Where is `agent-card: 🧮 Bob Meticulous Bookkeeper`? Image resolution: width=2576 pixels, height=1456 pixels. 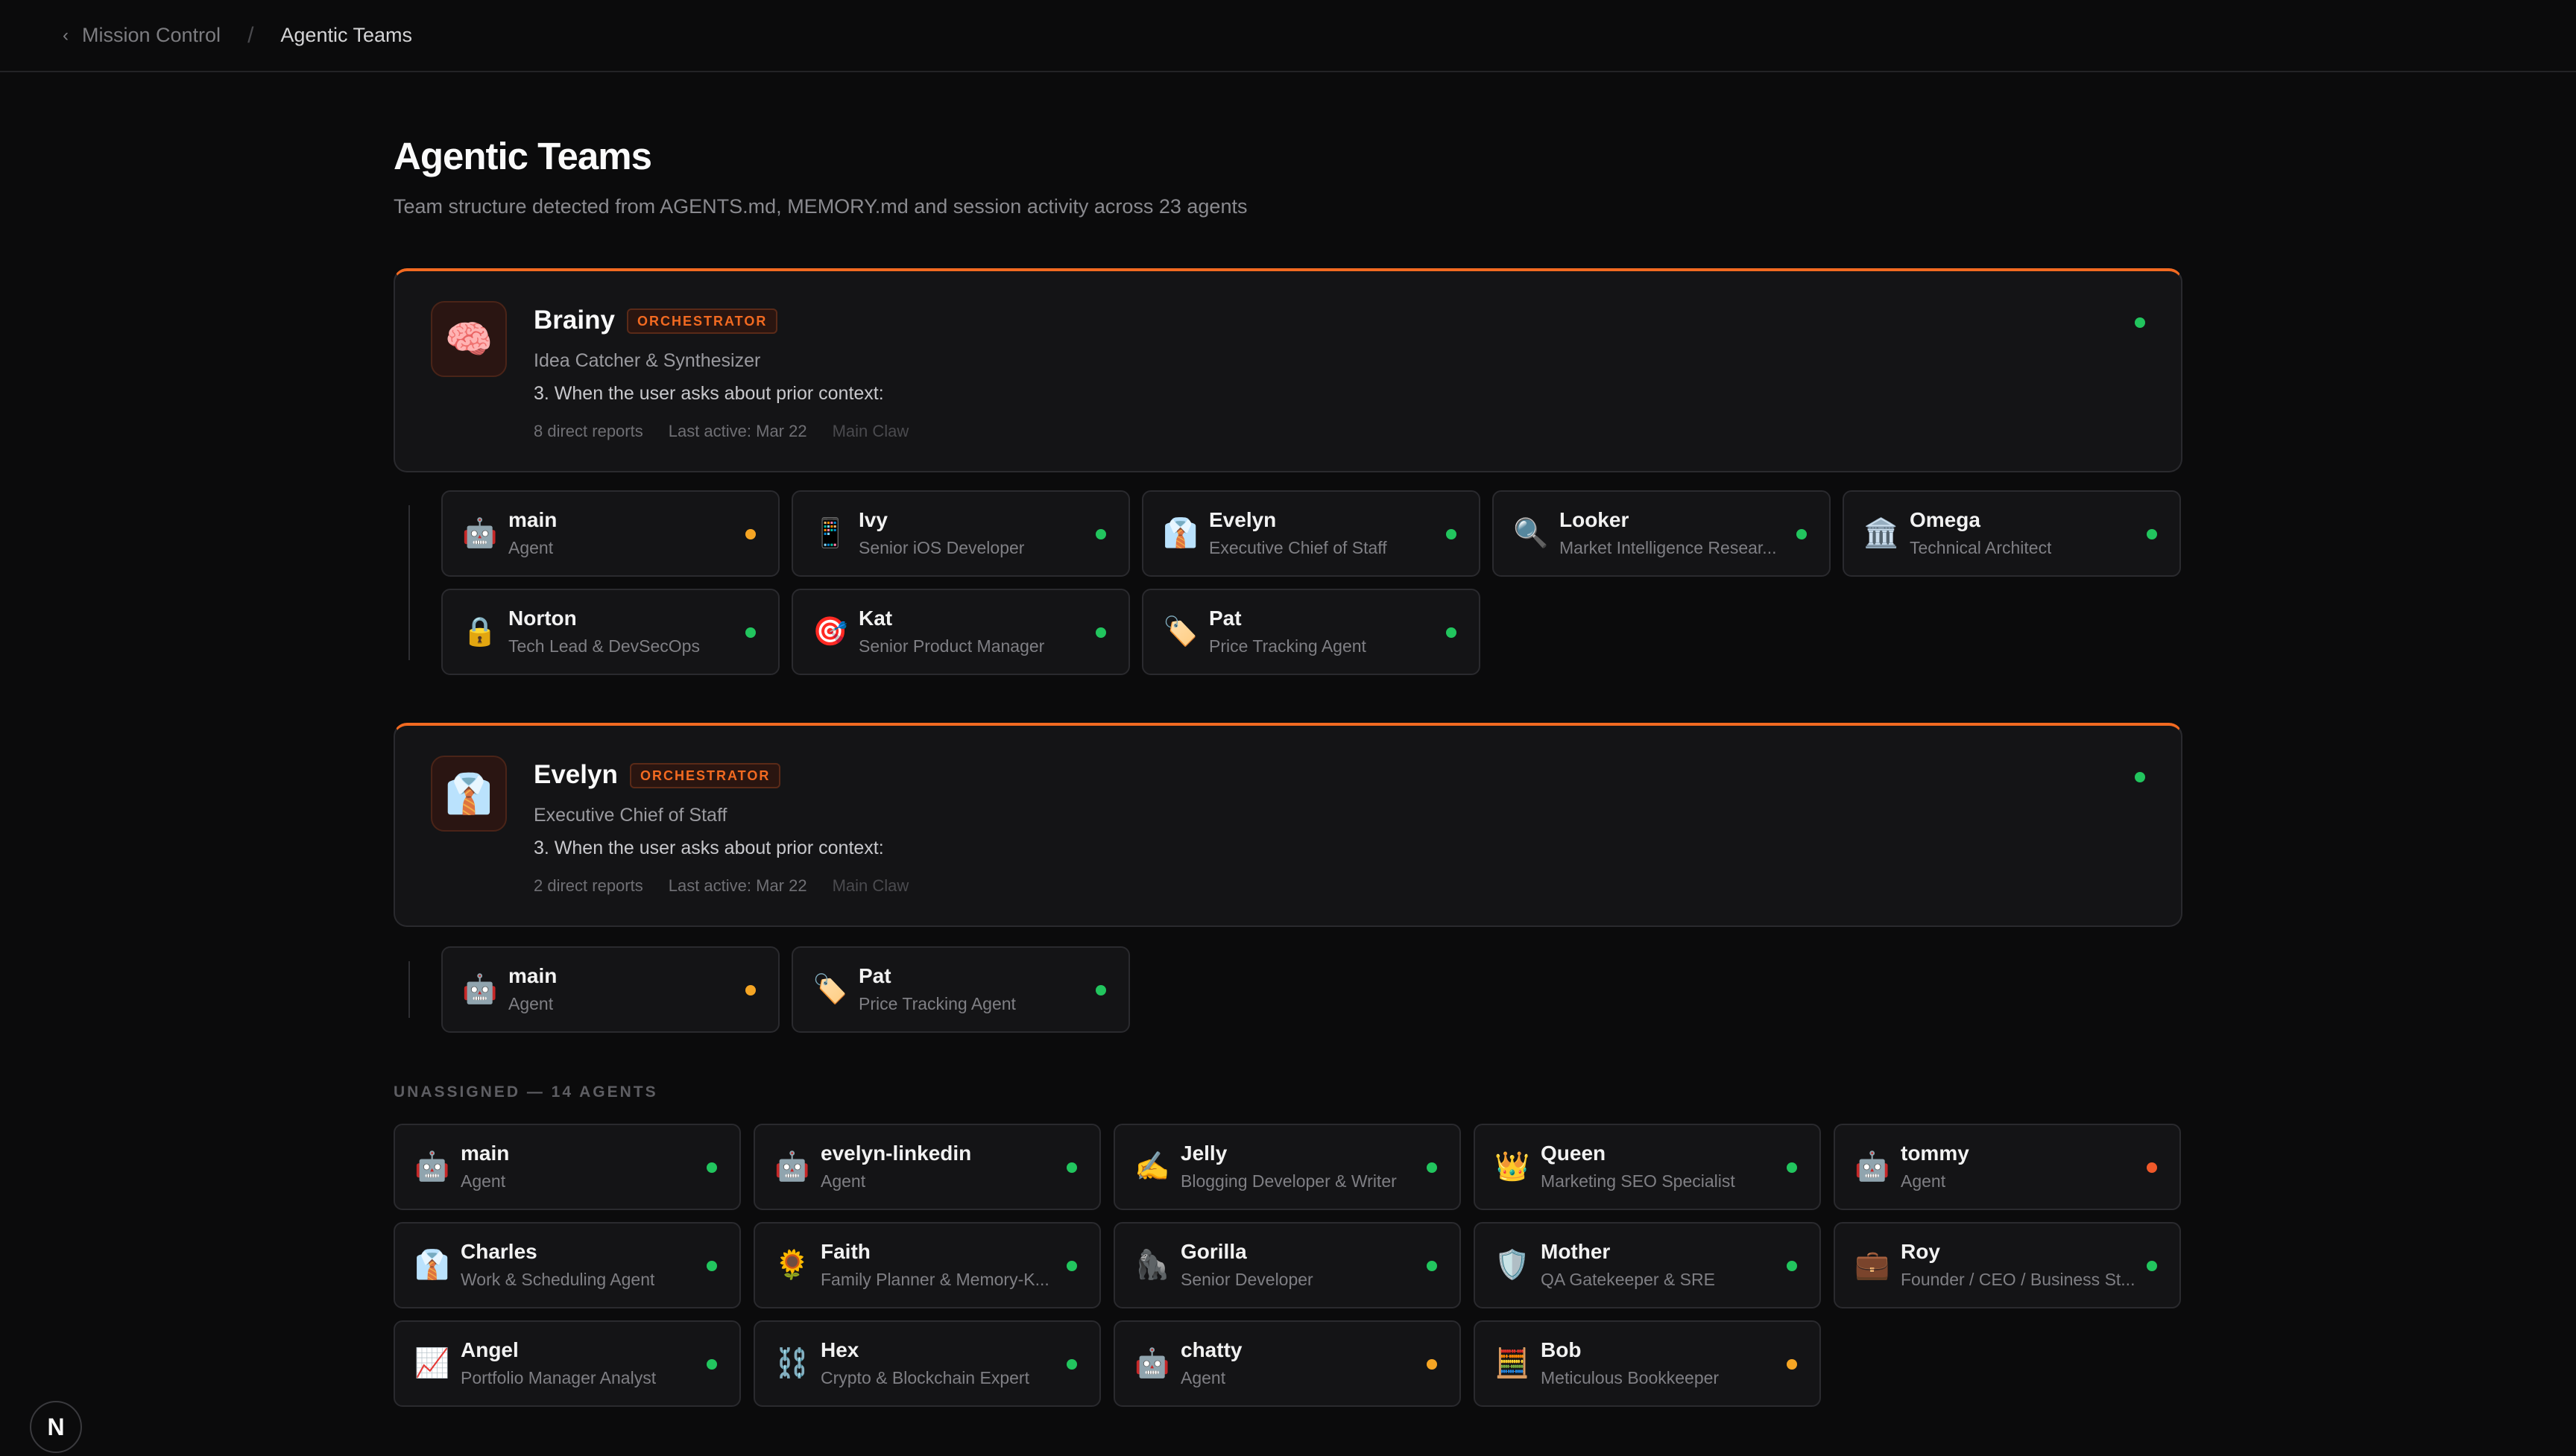 agent-card: 🧮 Bob Meticulous Bookkeeper is located at coordinates (1648, 1363).